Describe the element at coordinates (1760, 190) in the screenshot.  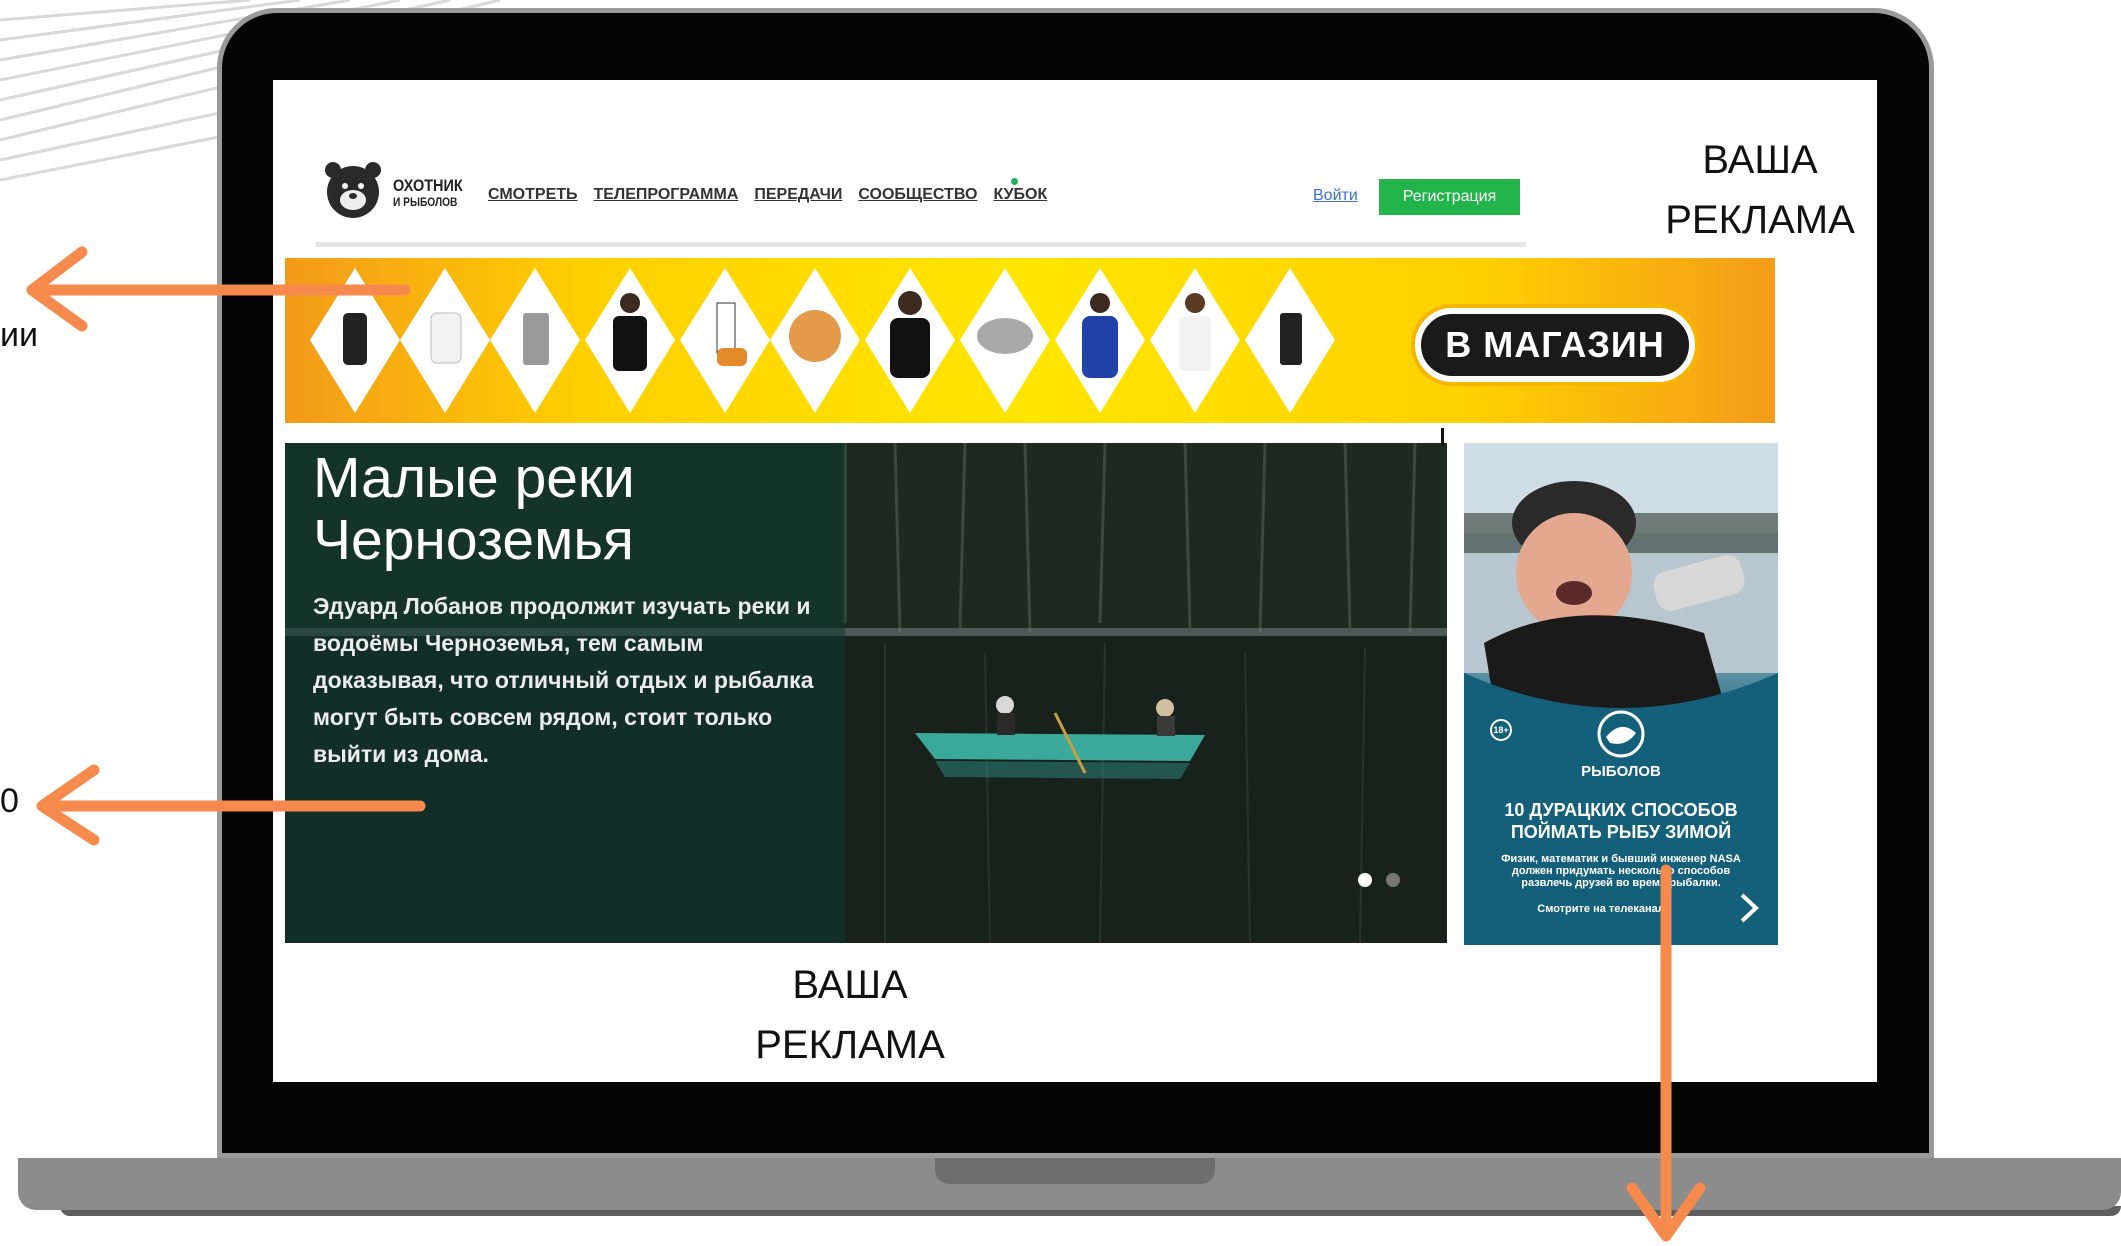
I see `ad-caption-top-right: ВАША РЕКЛАМА` at that location.